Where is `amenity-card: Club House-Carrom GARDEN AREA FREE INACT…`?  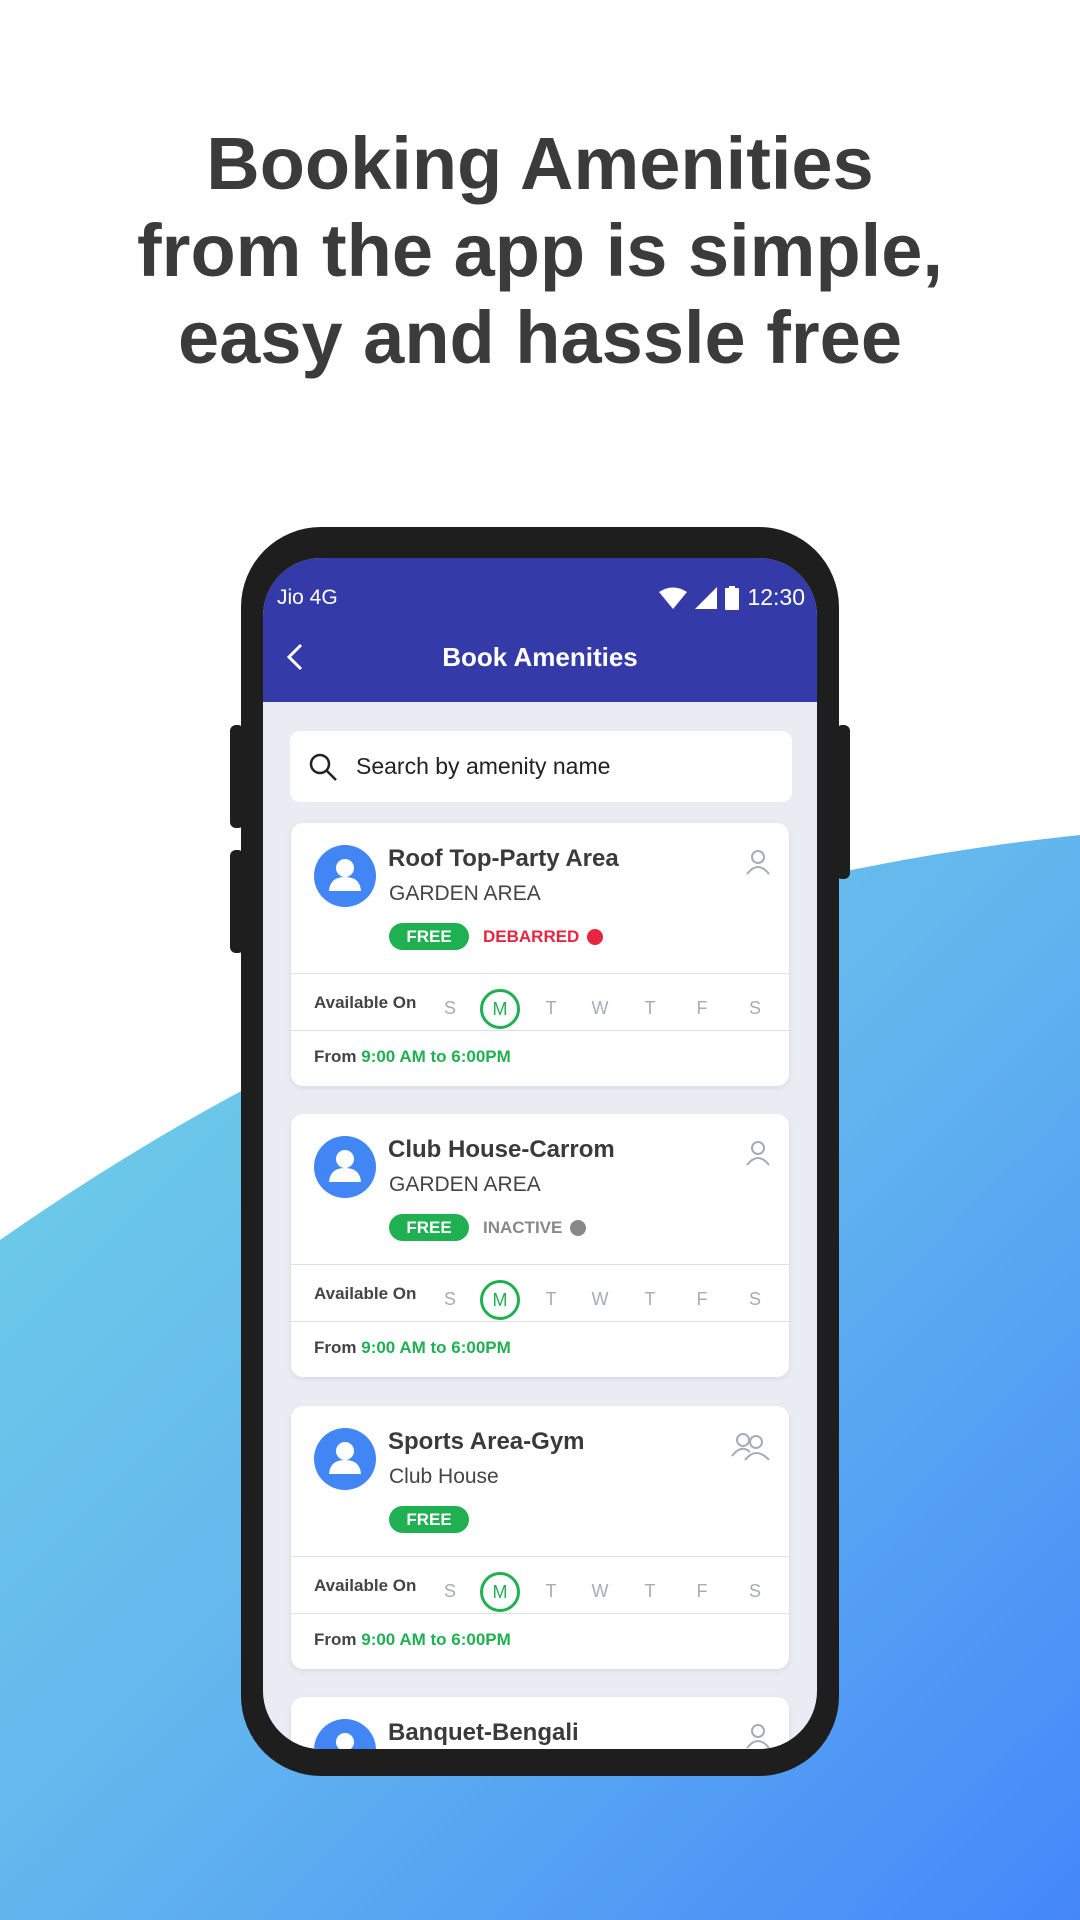 amenity-card: Club House-Carrom GARDEN AREA FREE INACT… is located at coordinates (540, 1245).